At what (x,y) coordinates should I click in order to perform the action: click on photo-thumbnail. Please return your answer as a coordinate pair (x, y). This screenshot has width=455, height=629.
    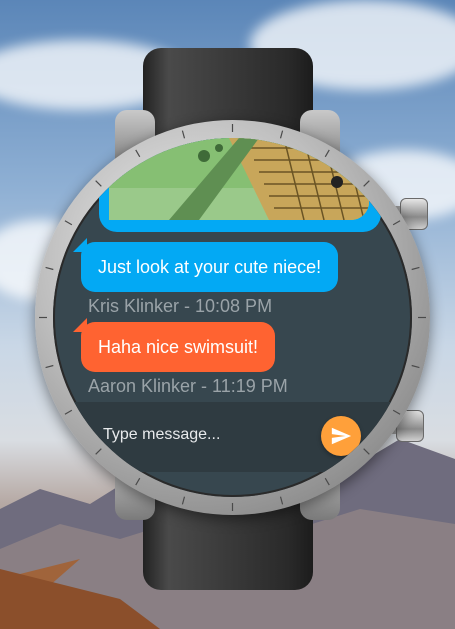
    Looking at the image, I should click on (239, 179).